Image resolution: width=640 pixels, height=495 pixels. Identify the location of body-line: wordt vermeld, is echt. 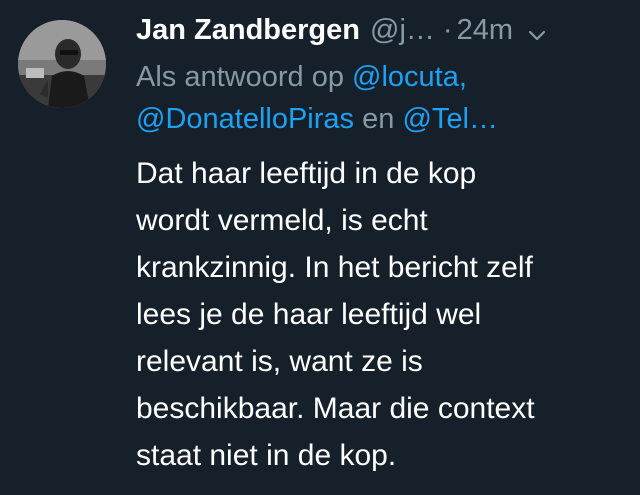
(282, 220).